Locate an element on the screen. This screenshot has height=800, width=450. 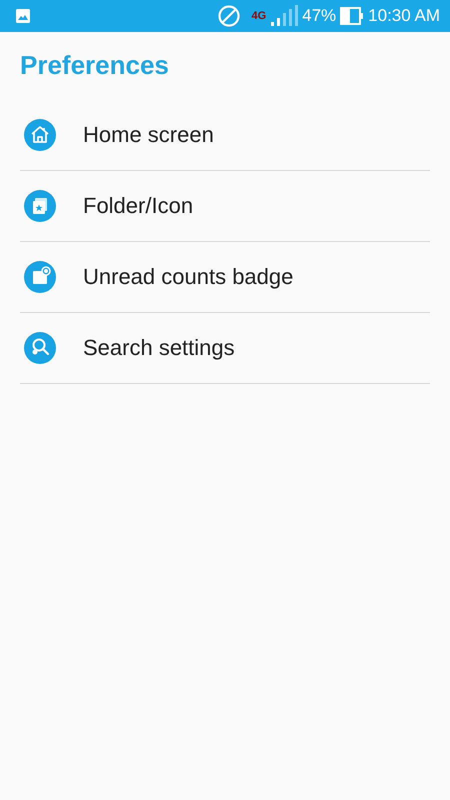
blocked-icon is located at coordinates (229, 16).